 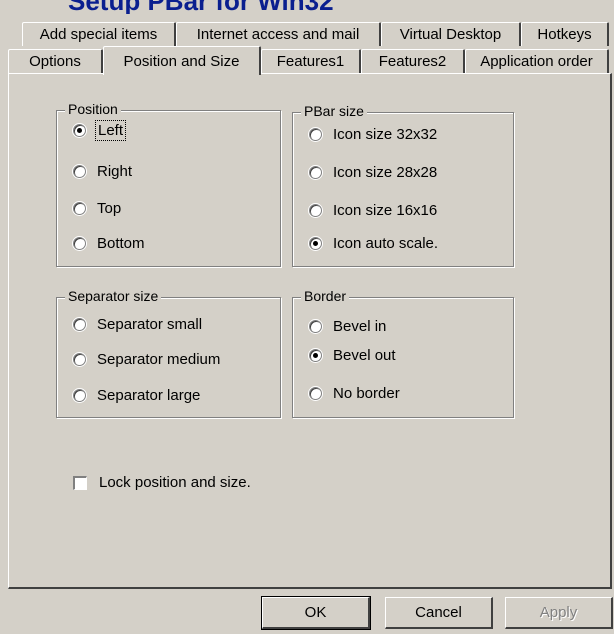 What do you see at coordinates (537, 61) in the screenshot?
I see `tab-application-order: Application order` at bounding box center [537, 61].